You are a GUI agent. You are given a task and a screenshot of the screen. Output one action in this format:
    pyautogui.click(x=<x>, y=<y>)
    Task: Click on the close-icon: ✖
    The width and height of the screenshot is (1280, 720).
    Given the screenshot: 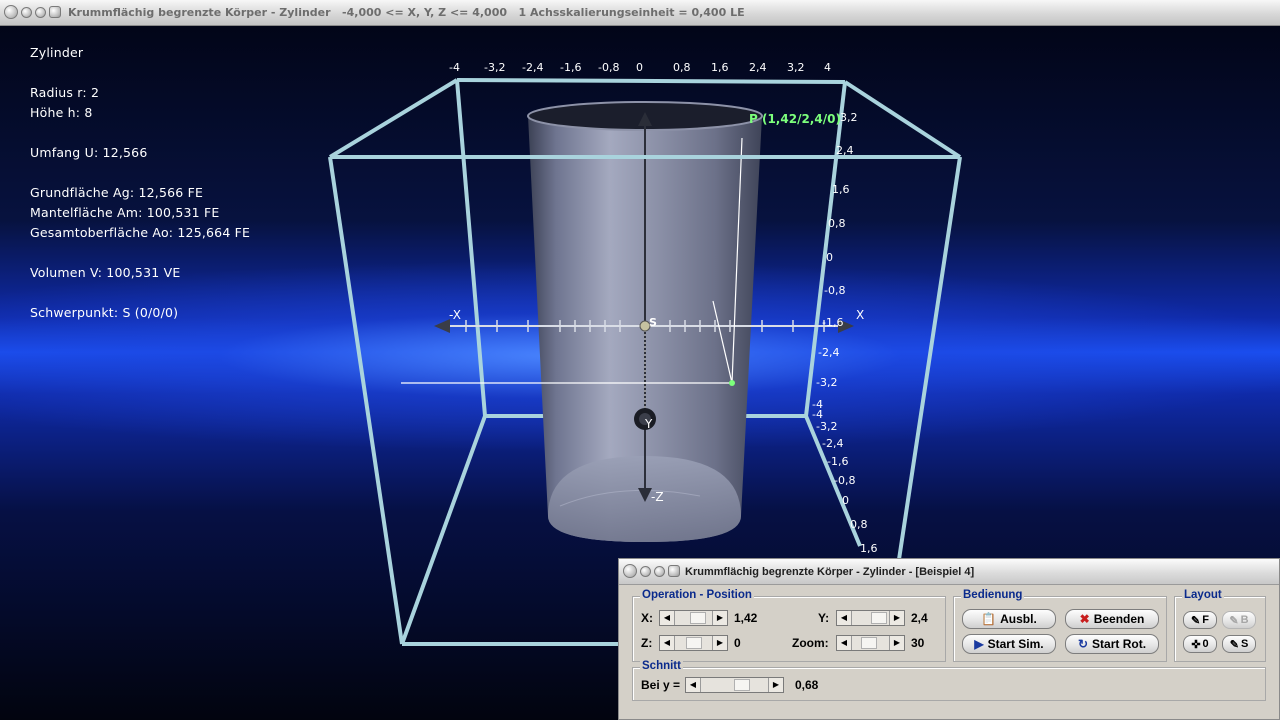 What is the action you would take?
    pyautogui.click(x=1084, y=619)
    